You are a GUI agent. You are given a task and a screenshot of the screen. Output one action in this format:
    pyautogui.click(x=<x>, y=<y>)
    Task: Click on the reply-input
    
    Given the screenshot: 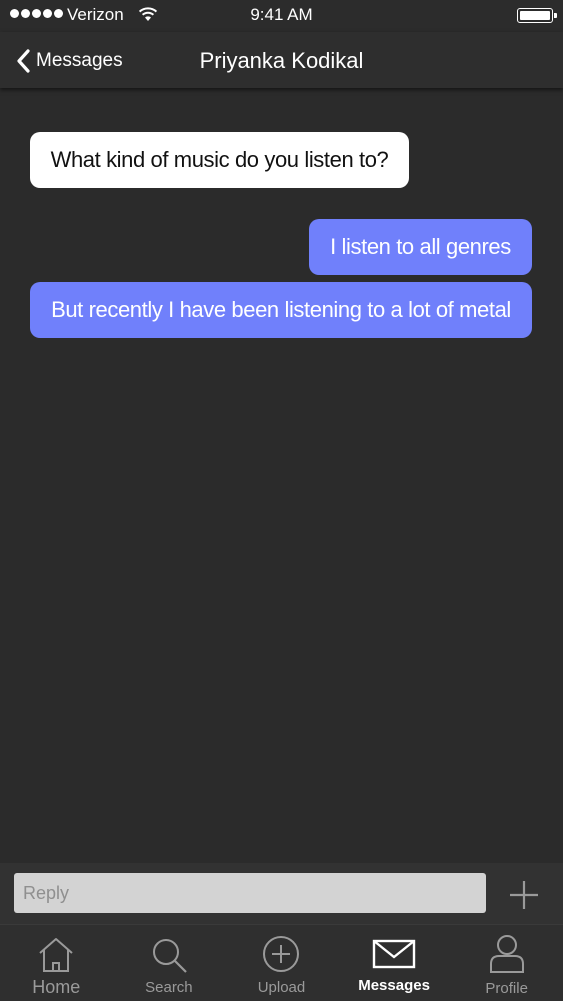 What is the action you would take?
    pyautogui.click(x=250, y=893)
    